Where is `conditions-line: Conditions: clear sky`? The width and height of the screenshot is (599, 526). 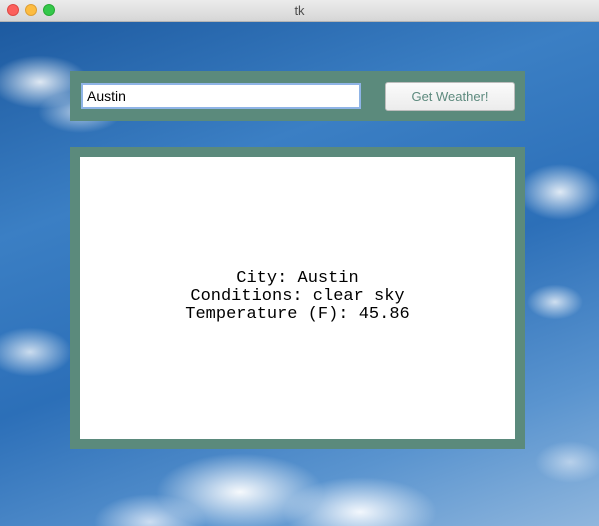 conditions-line: Conditions: clear sky is located at coordinates (297, 296).